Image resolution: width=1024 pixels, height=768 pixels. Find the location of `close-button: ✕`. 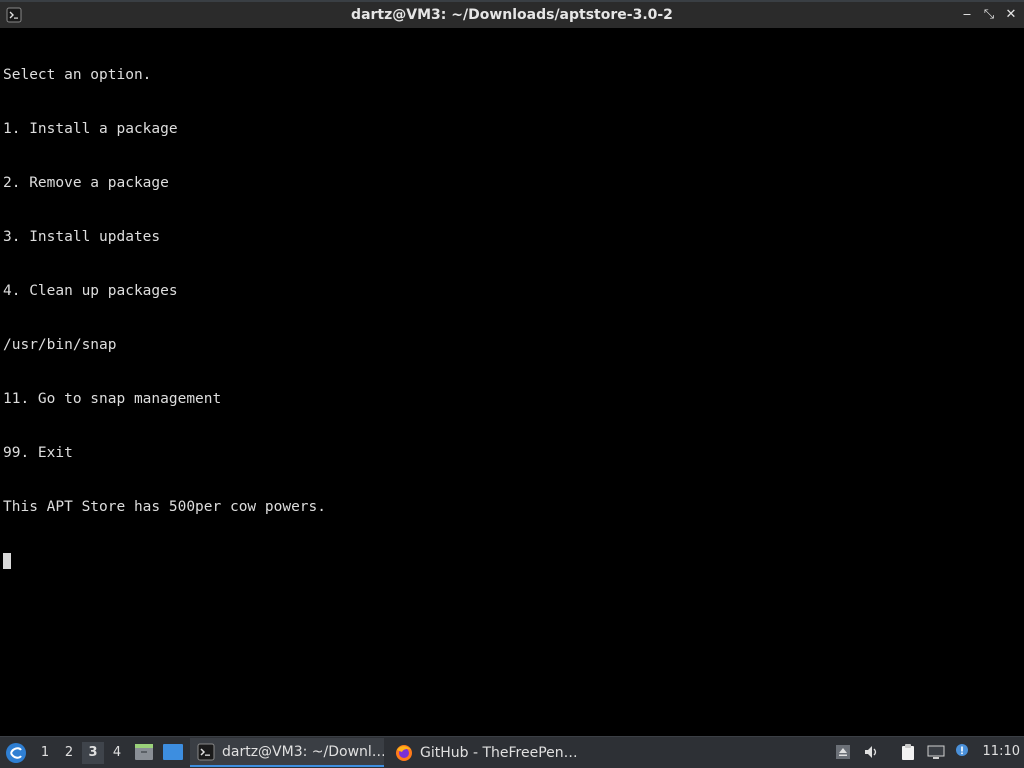

close-button: ✕ is located at coordinates (1011, 15).